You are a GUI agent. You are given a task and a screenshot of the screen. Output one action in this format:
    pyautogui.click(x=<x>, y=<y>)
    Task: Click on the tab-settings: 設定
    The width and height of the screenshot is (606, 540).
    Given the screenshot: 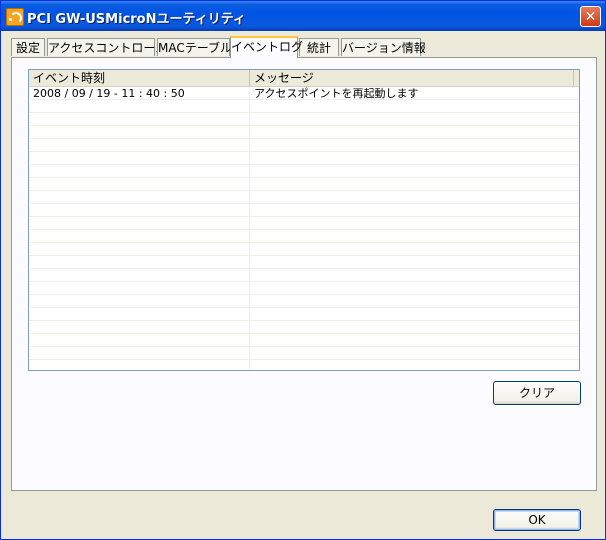 What is the action you would take?
    pyautogui.click(x=28, y=47)
    